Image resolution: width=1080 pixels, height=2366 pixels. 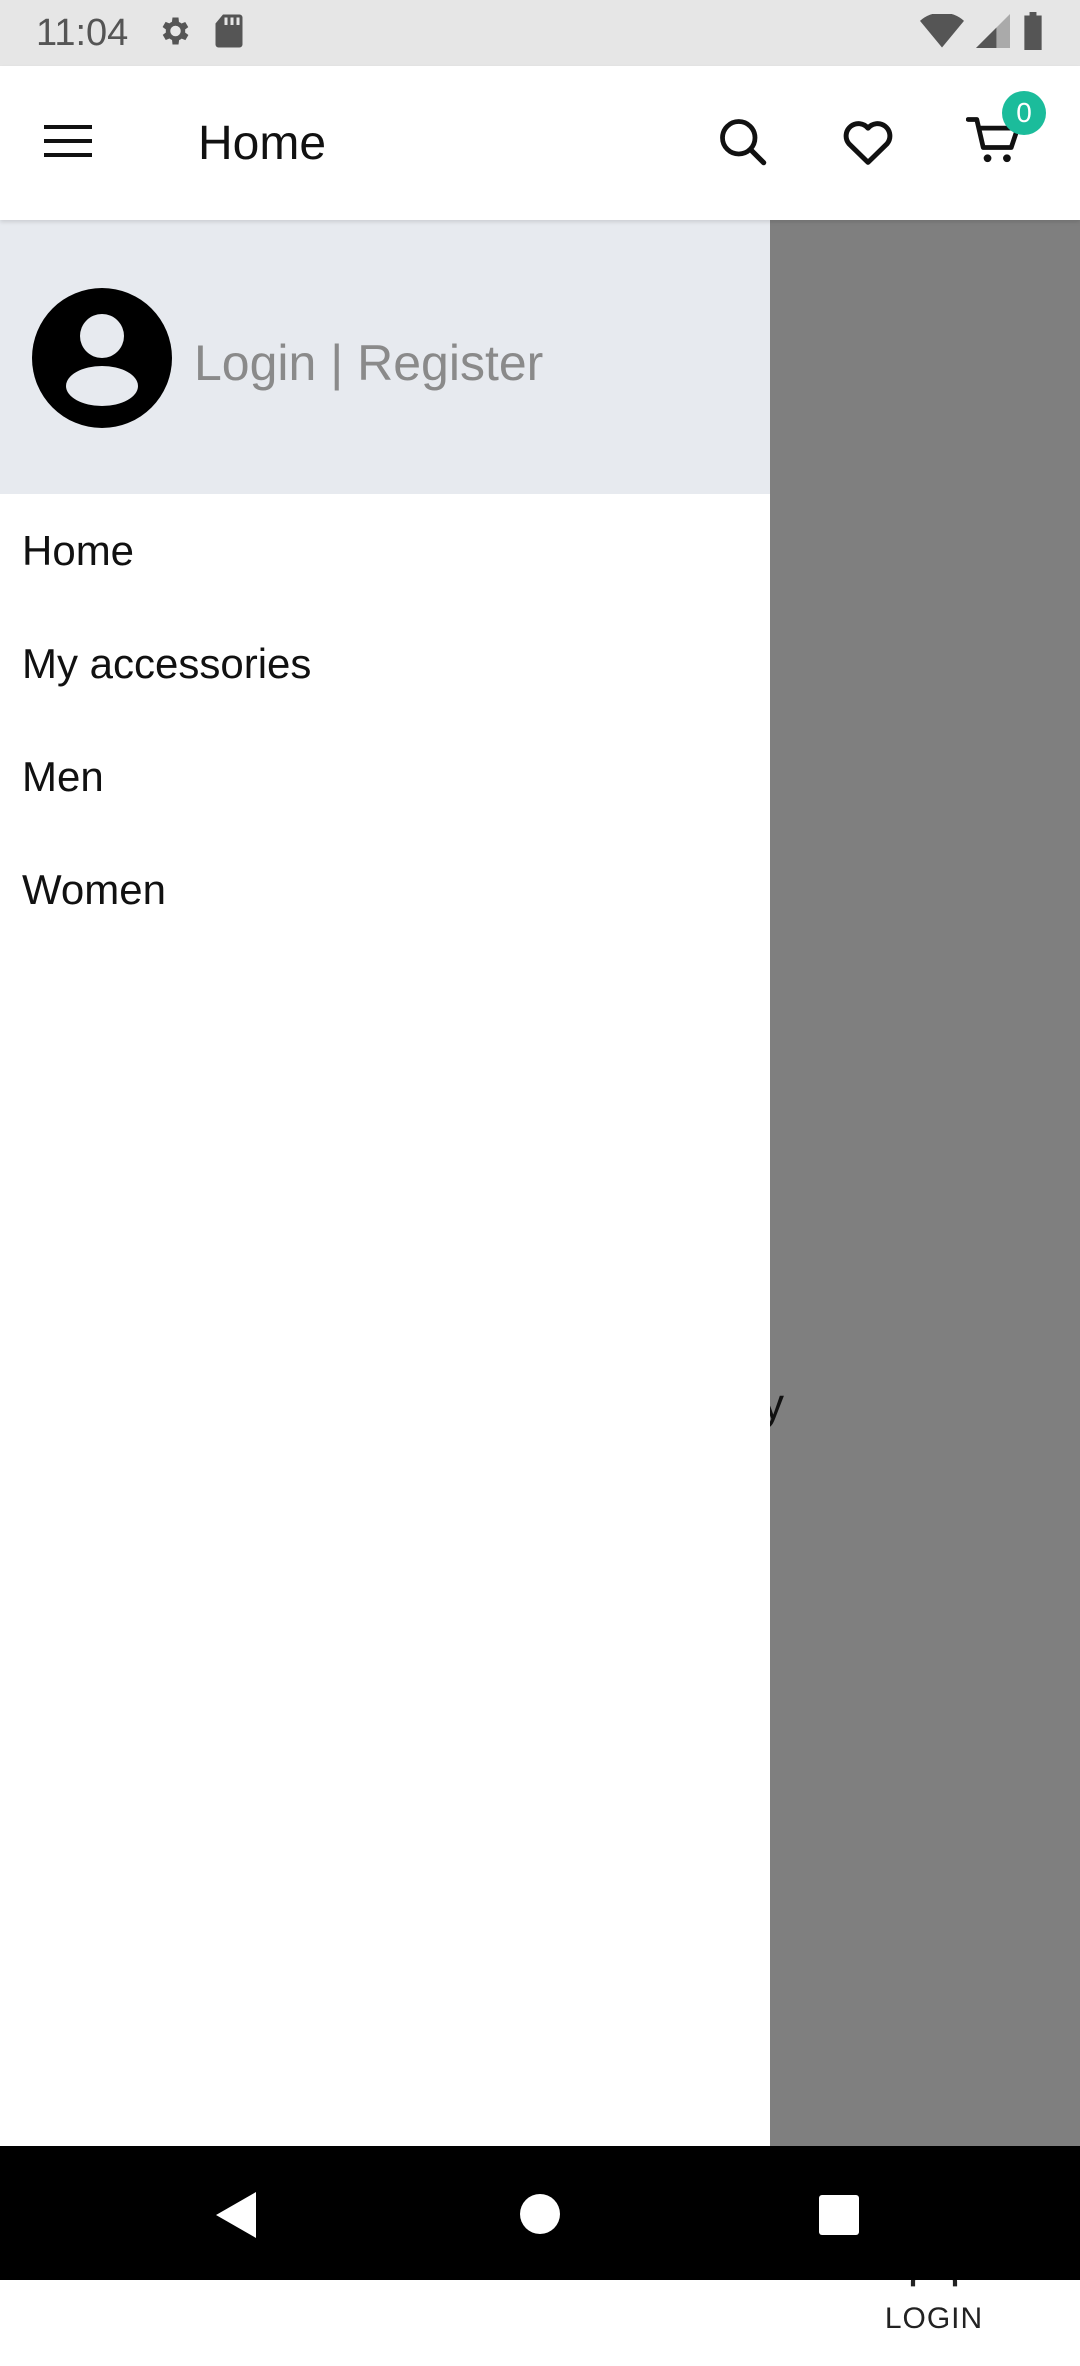 I want to click on search-button, so click(x=742, y=143).